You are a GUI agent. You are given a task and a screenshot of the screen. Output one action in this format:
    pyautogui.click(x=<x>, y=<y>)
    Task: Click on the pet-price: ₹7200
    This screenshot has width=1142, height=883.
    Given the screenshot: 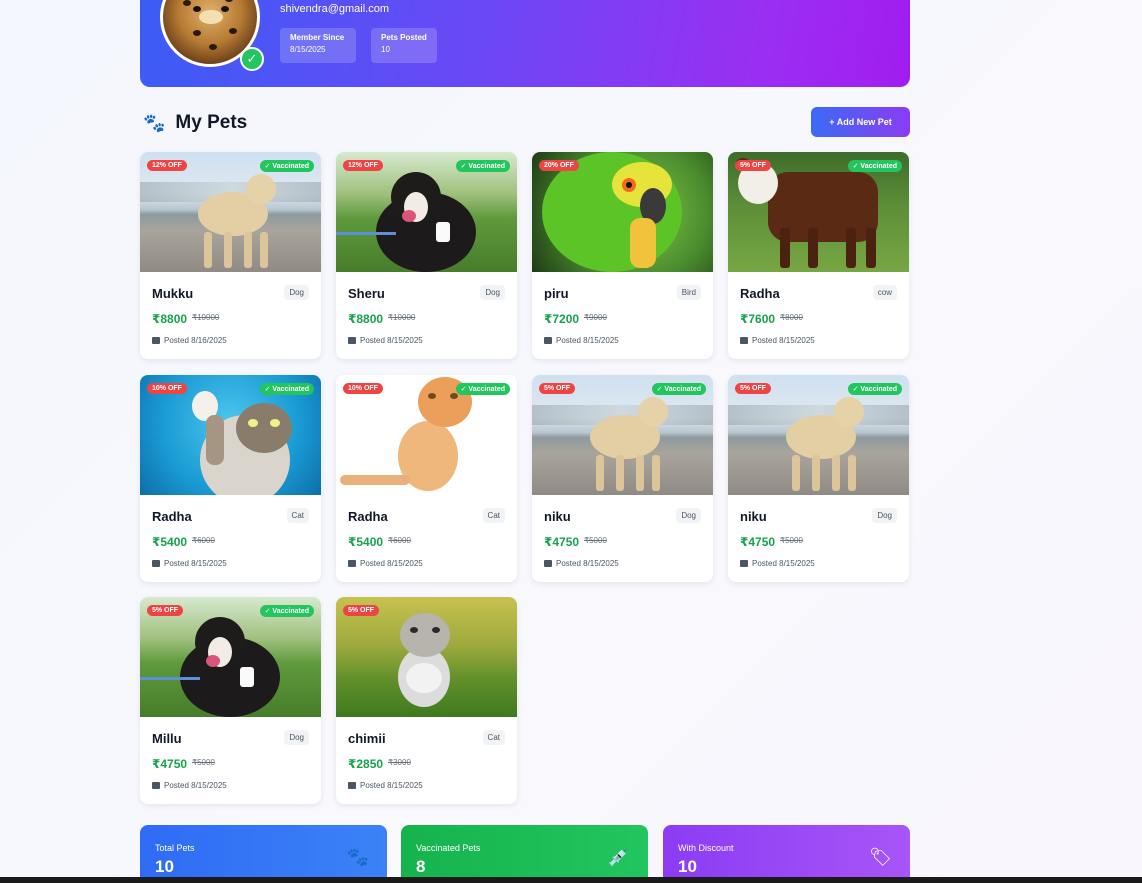 What is the action you would take?
    pyautogui.click(x=562, y=319)
    